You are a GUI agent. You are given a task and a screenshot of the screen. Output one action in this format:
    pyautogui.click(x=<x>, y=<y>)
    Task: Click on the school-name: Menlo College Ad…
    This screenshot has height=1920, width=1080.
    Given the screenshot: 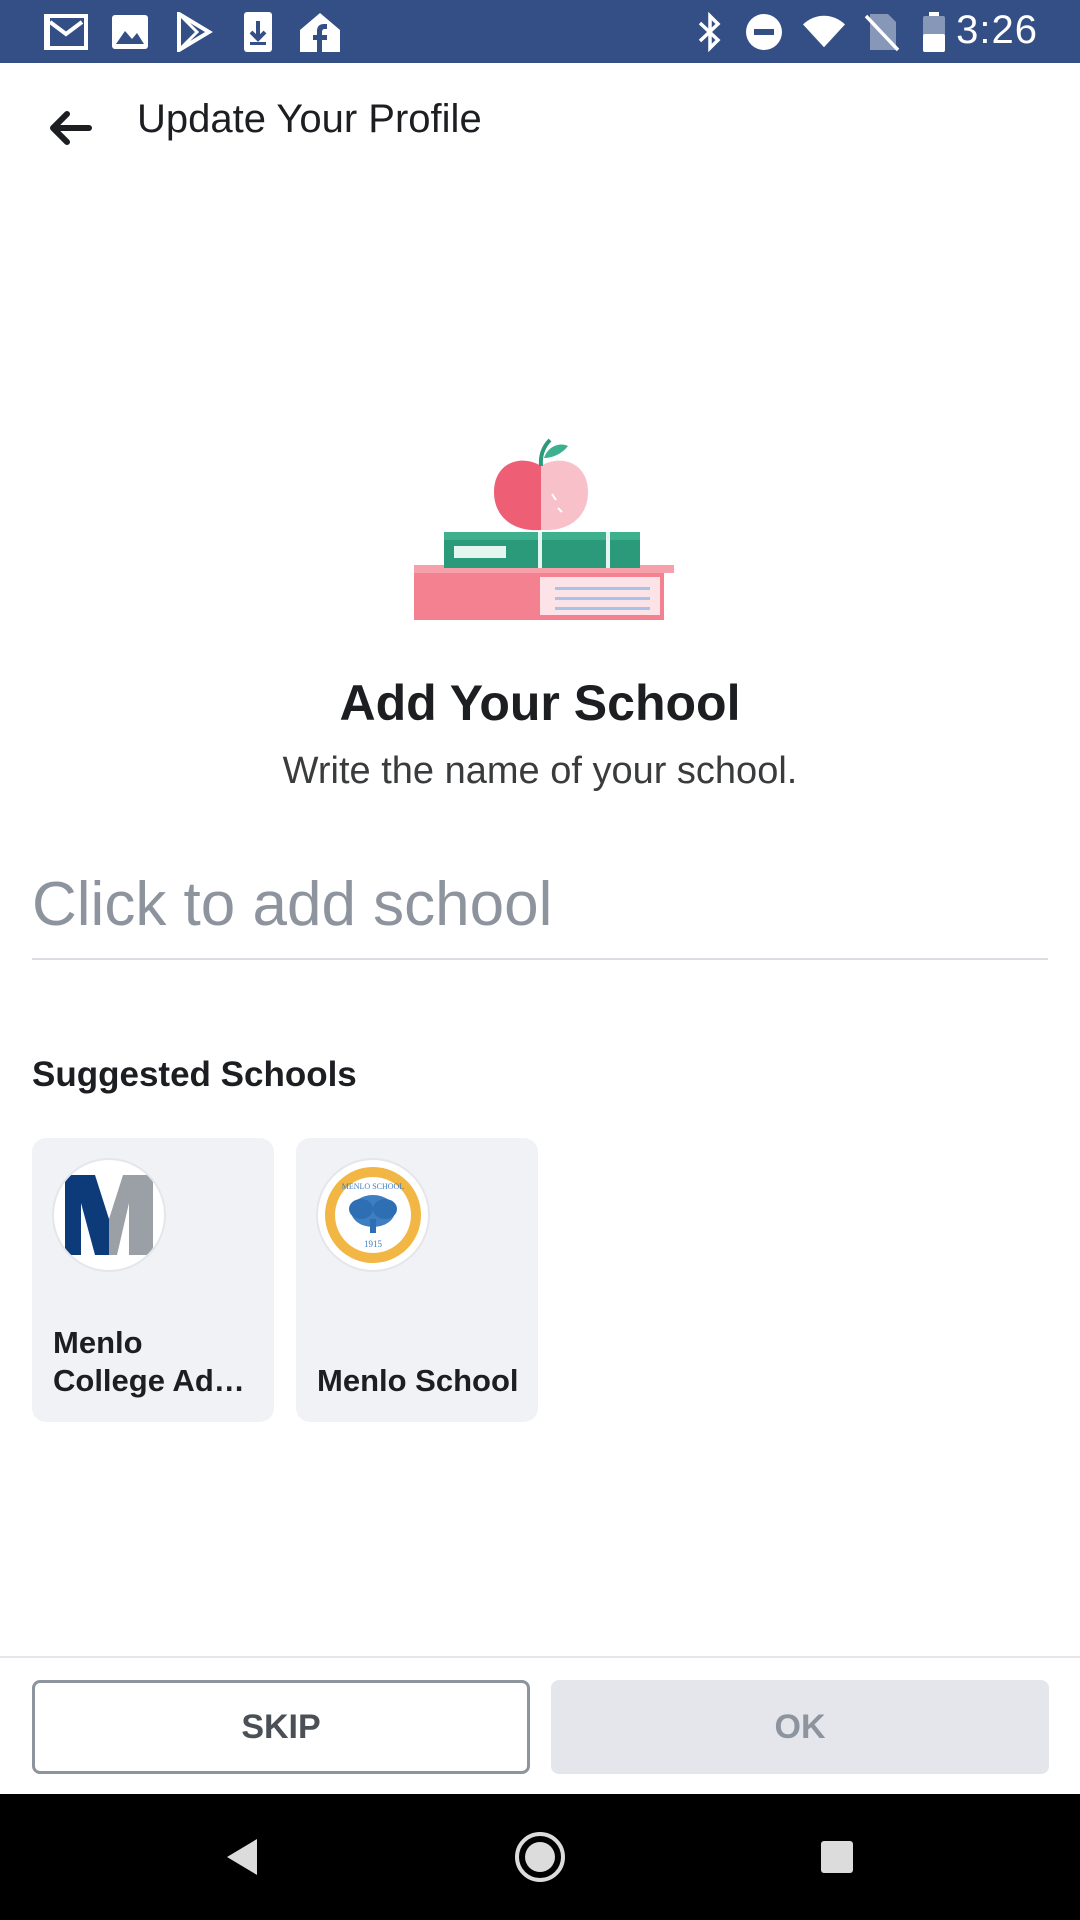 What is the action you would take?
    pyautogui.click(x=149, y=1361)
    